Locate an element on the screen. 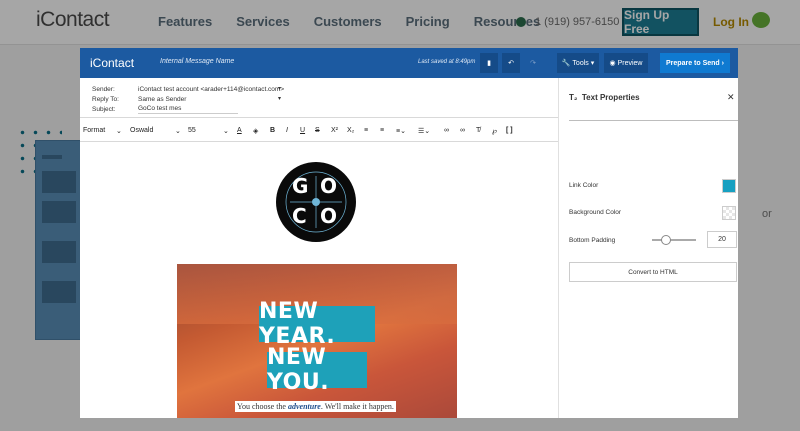  font-size-dropdown: 55 is located at coordinates (192, 130).